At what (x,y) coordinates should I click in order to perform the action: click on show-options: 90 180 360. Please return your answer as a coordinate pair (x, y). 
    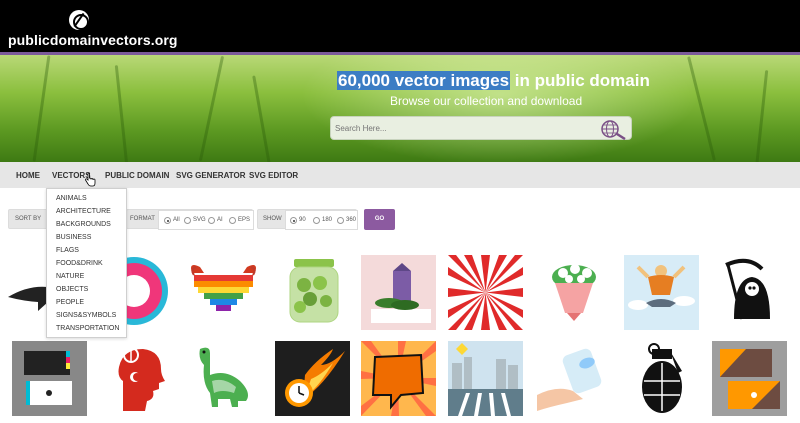
    Looking at the image, I should click on (321, 220).